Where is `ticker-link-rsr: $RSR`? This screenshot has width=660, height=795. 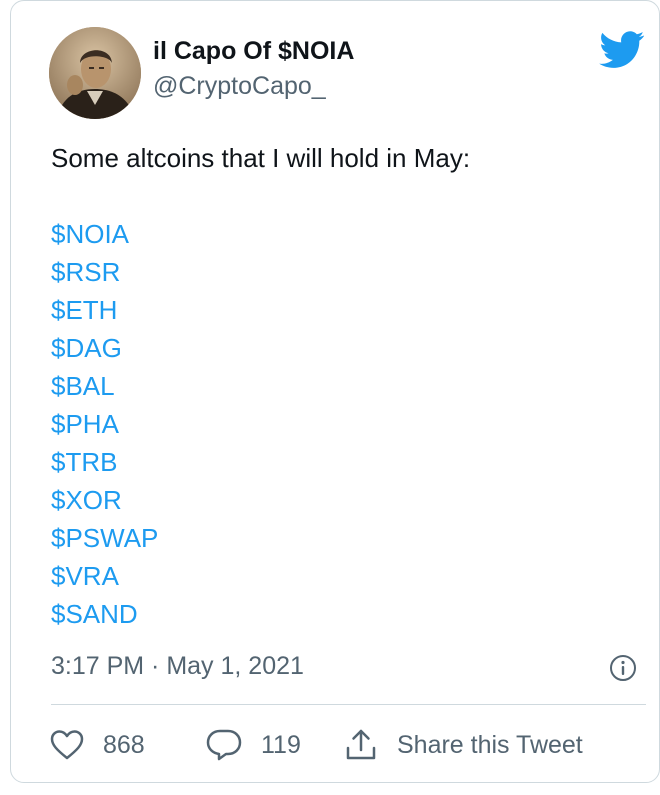 ticker-link-rsr: $RSR is located at coordinates (104, 272).